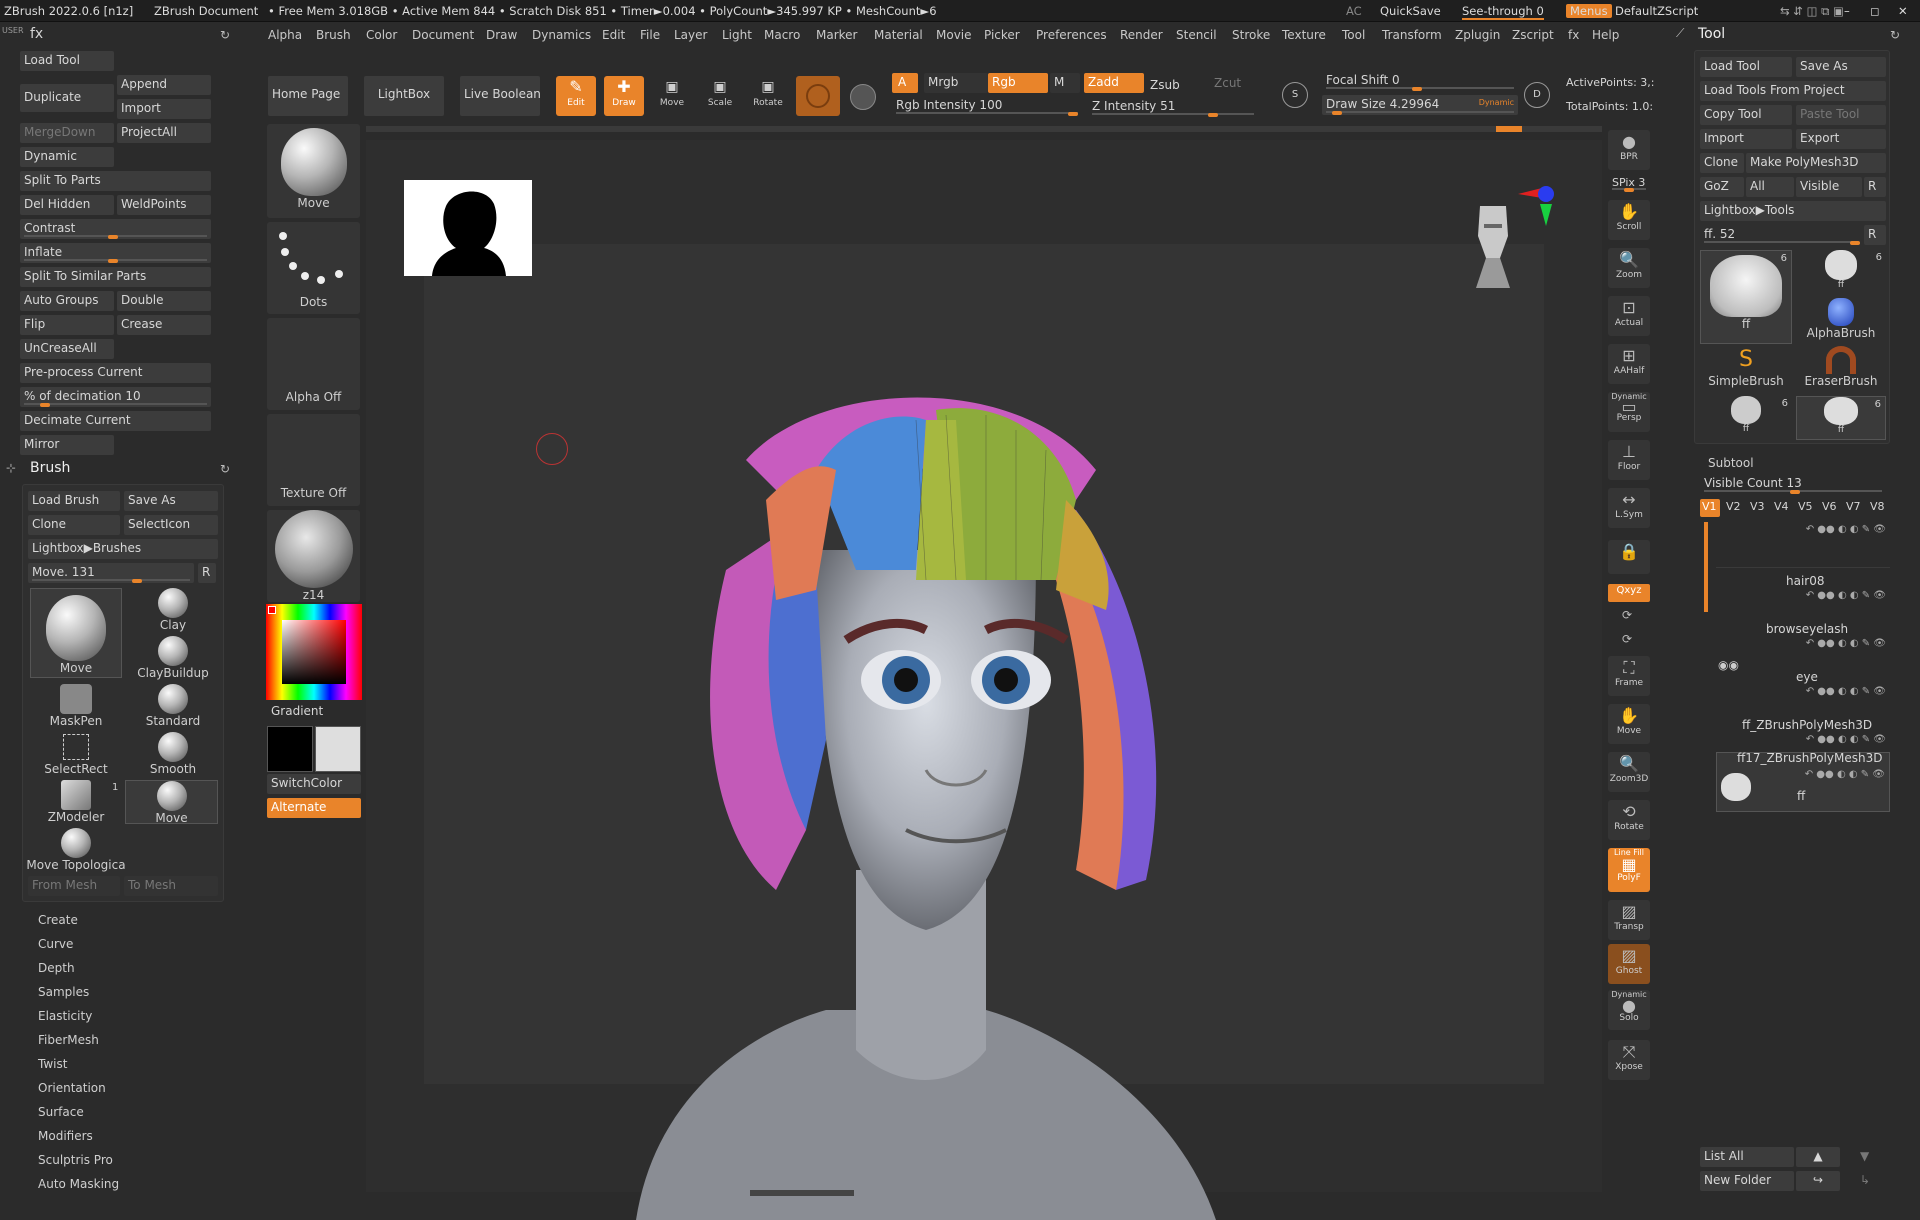 The image size is (1920, 1220). Describe the element at coordinates (11, 468) in the screenshot. I see `palette-drag-icon: ⊹` at that location.